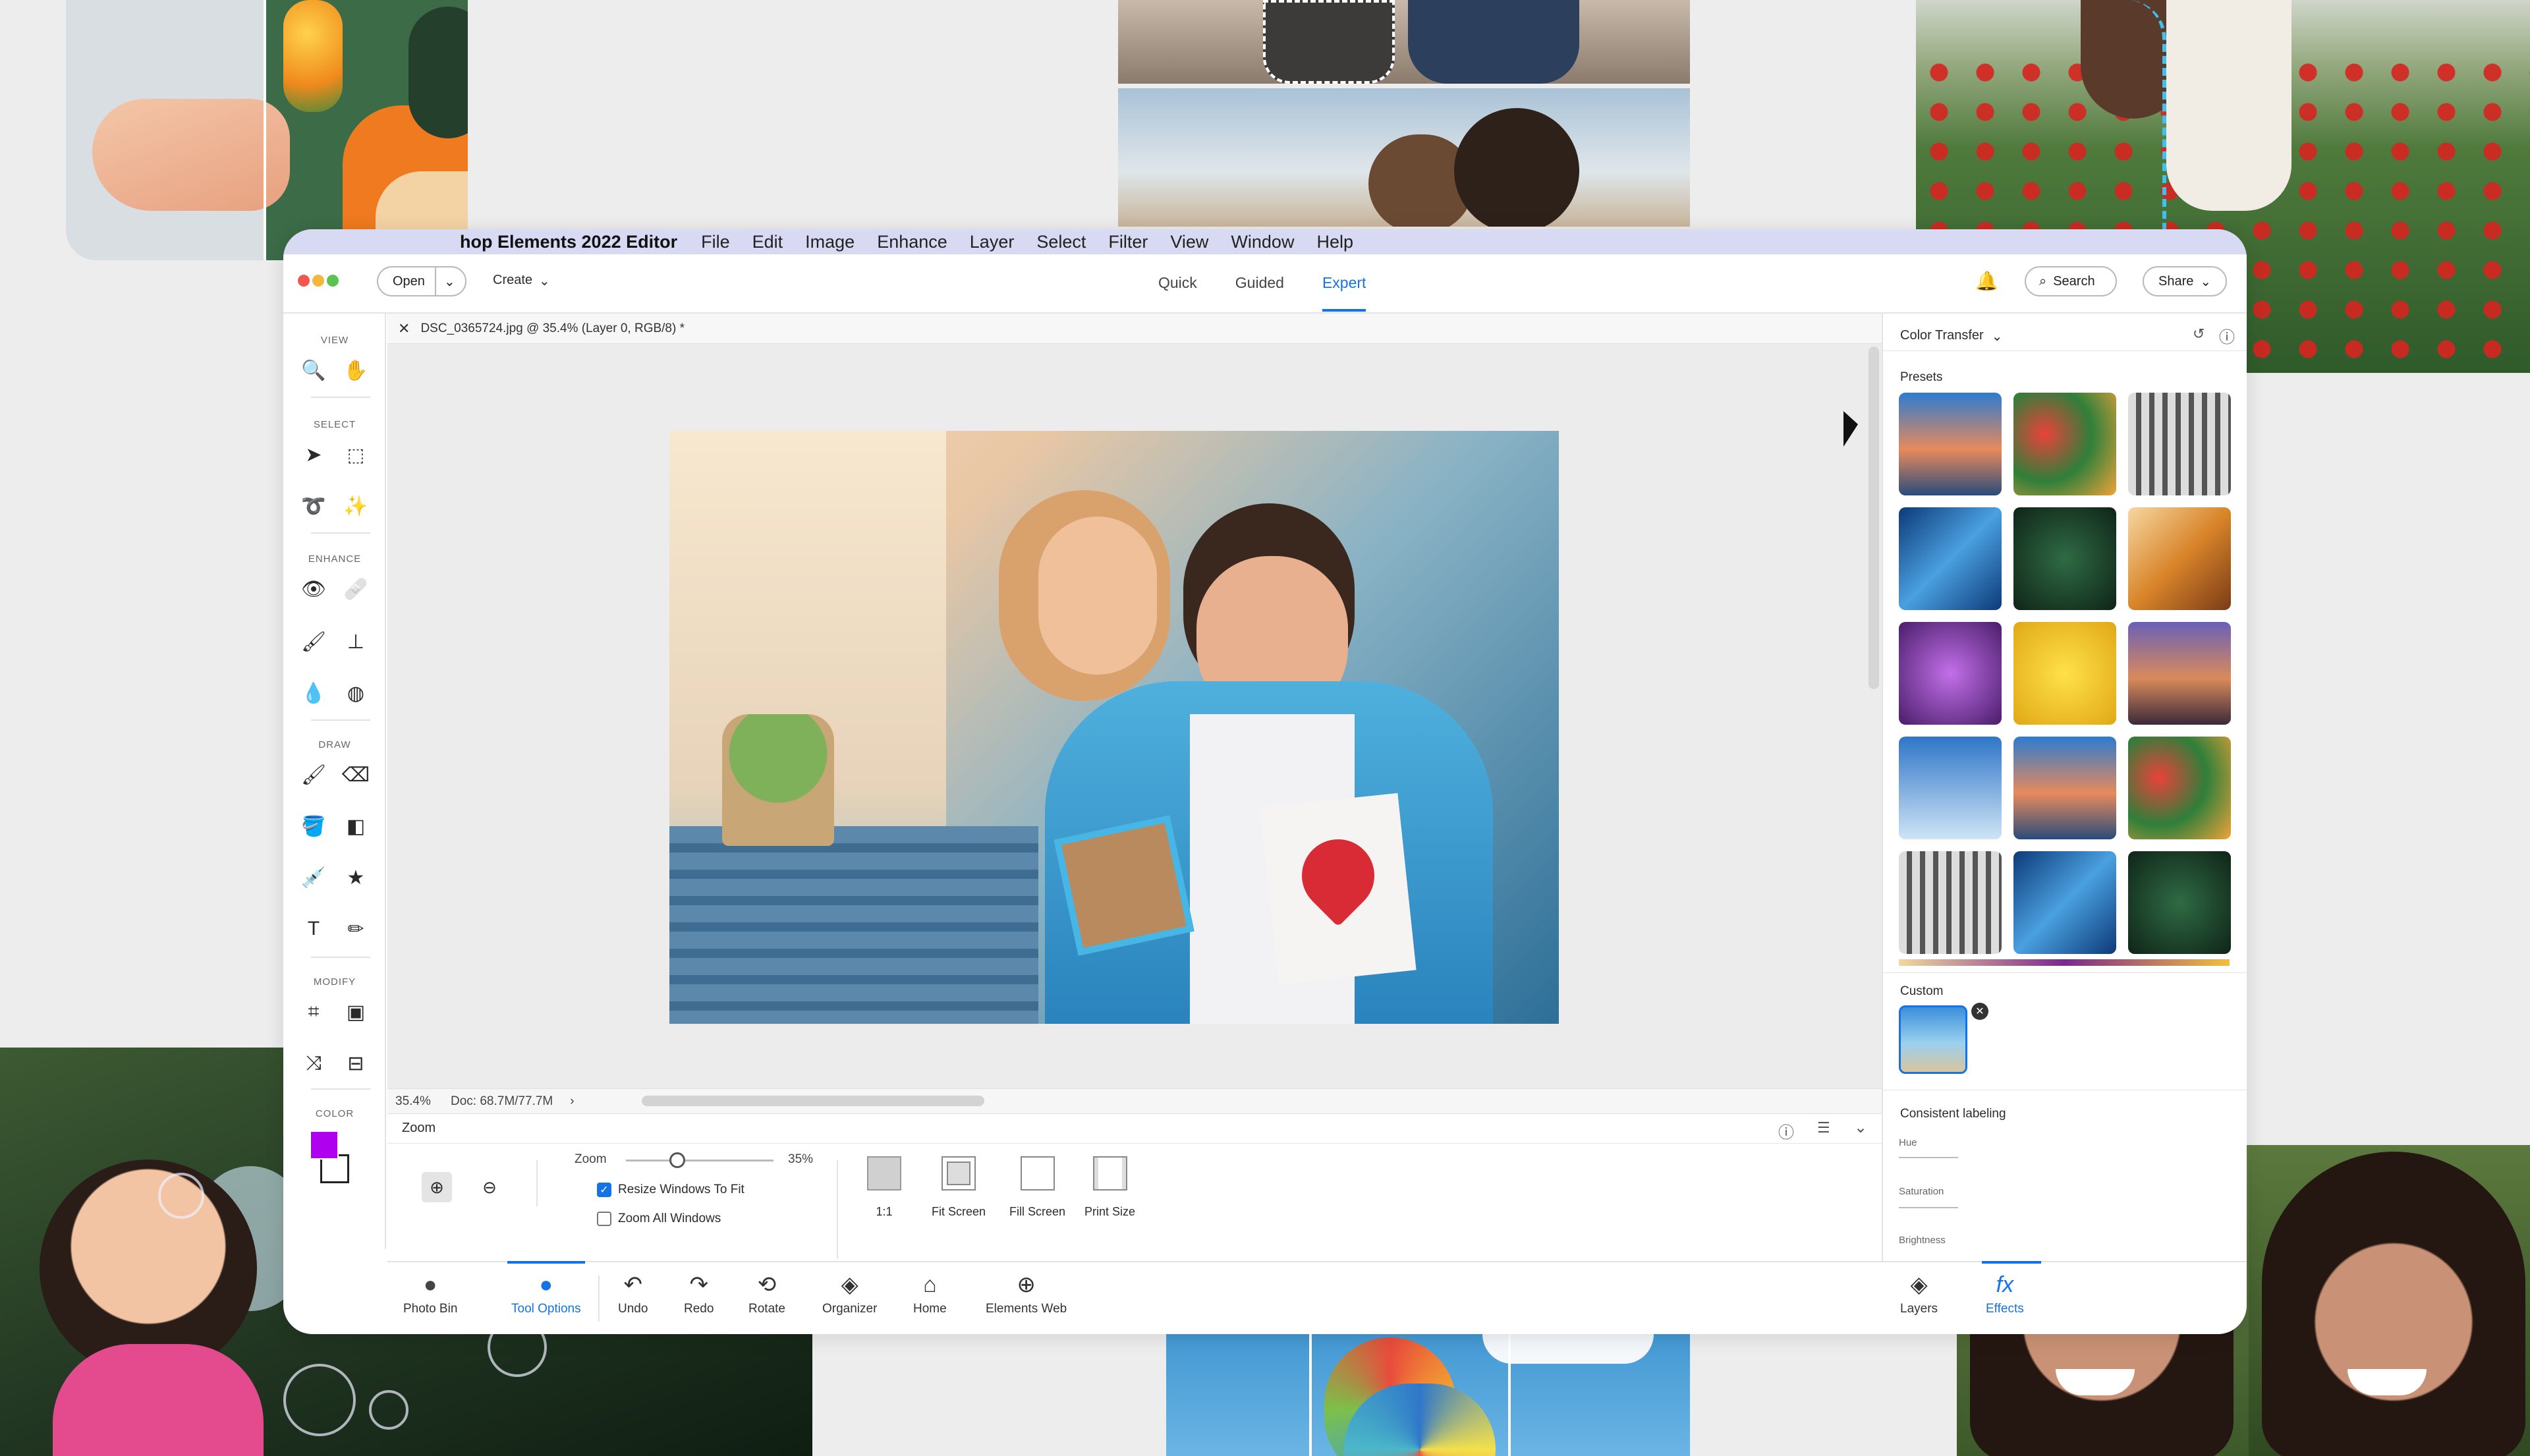 This screenshot has height=1456, width=2530. What do you see at coordinates (813, 1101) in the screenshot?
I see `horizontal-scrollbar` at bounding box center [813, 1101].